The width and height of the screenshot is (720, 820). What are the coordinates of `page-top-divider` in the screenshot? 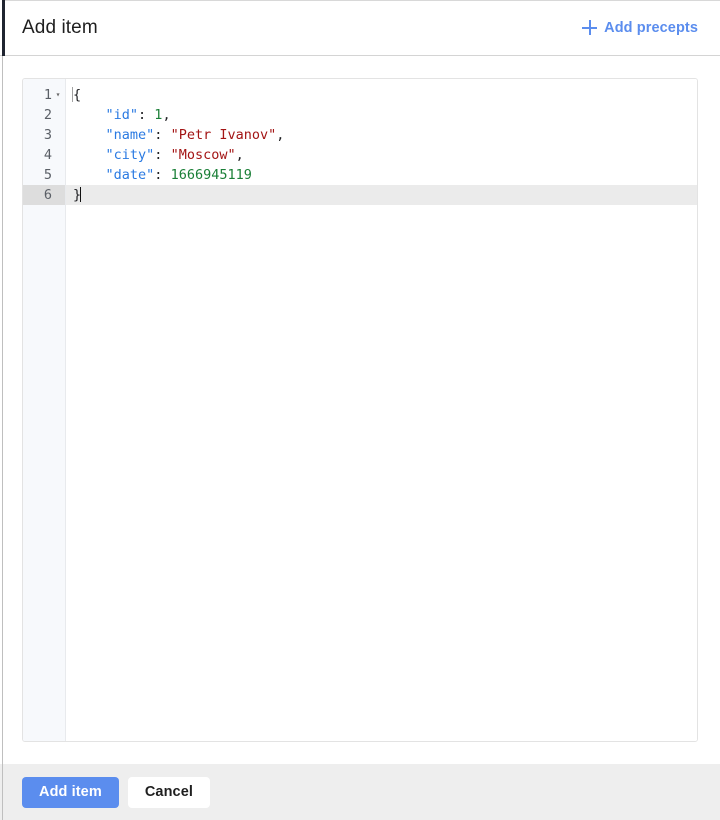 It's located at (362, 0).